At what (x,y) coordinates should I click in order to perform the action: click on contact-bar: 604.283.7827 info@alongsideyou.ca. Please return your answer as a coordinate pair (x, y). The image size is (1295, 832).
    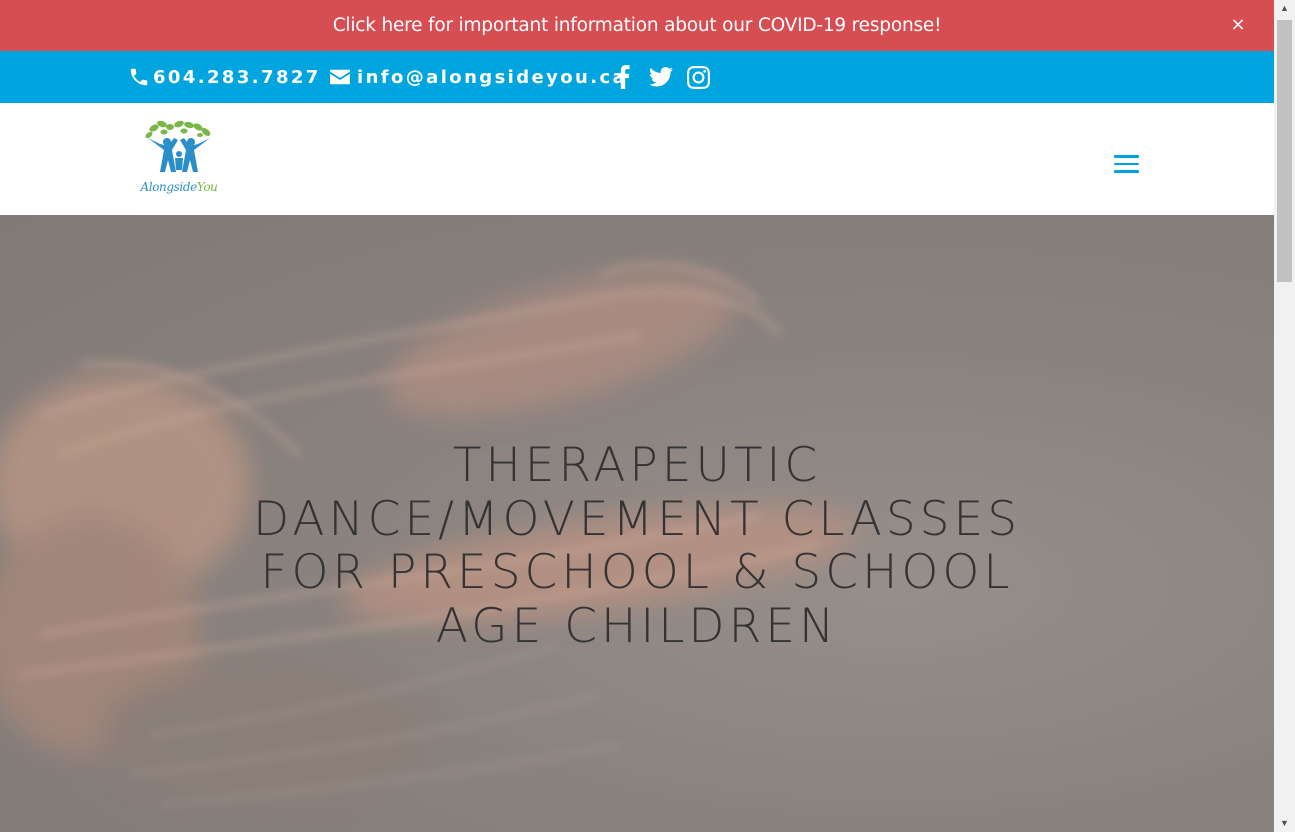
    Looking at the image, I should click on (637, 77).